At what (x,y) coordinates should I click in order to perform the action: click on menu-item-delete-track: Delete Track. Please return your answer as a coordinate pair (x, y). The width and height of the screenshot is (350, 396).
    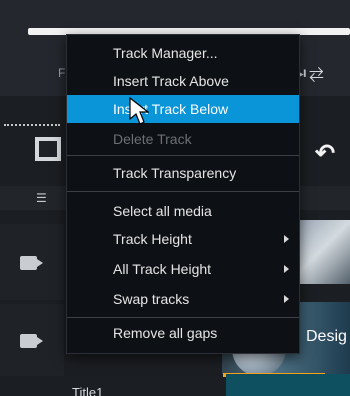
    Looking at the image, I should click on (183, 139).